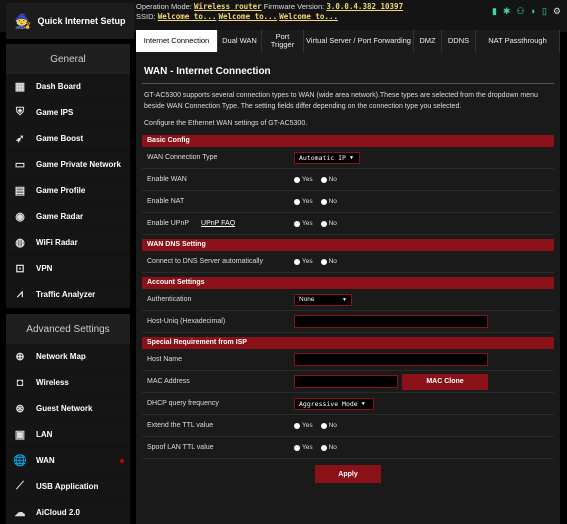 Image resolution: width=567 pixels, height=524 pixels. What do you see at coordinates (164, 6) in the screenshot?
I see `operation-mode-label: Operation Mode:` at bounding box center [164, 6].